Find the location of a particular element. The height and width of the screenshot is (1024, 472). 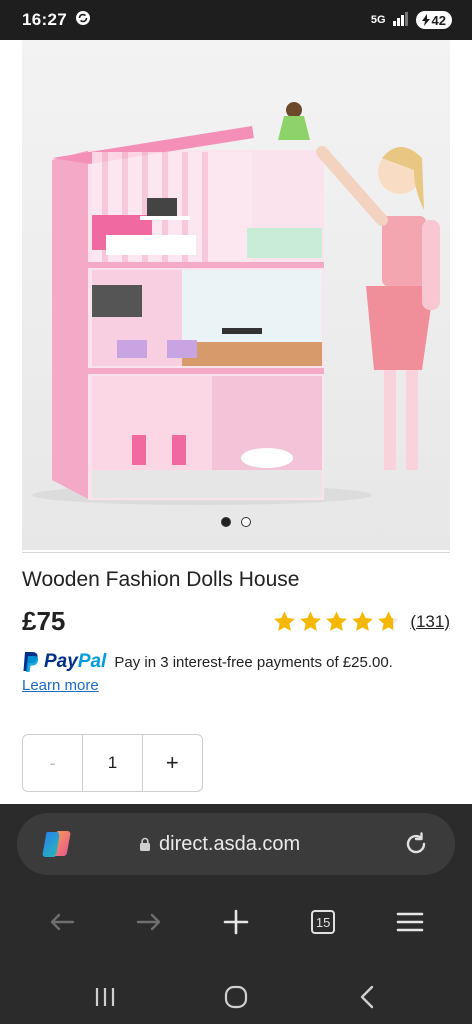

recent-apps-icon is located at coordinates (105, 997).